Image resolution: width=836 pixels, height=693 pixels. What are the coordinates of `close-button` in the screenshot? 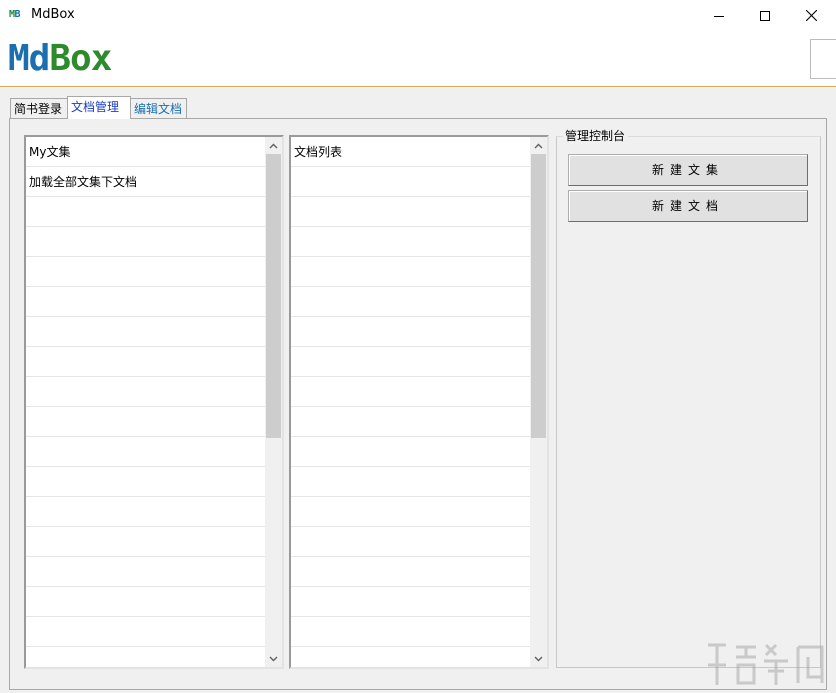 It's located at (811, 15).